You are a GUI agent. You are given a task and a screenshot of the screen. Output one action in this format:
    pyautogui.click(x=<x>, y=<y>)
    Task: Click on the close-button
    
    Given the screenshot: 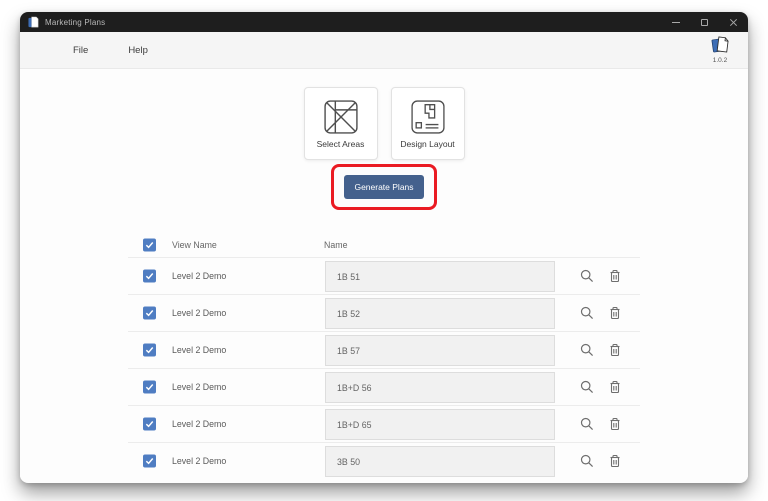 What is the action you would take?
    pyautogui.click(x=733, y=22)
    